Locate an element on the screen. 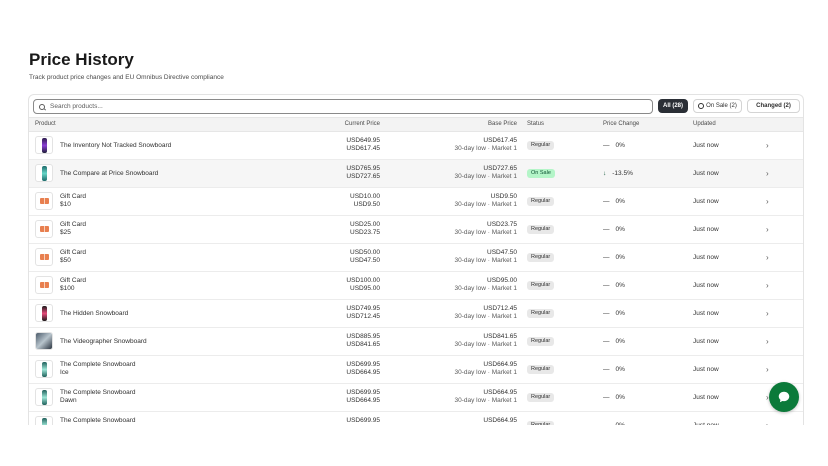  filter-on-sale-button: On Sale (2) is located at coordinates (717, 106).